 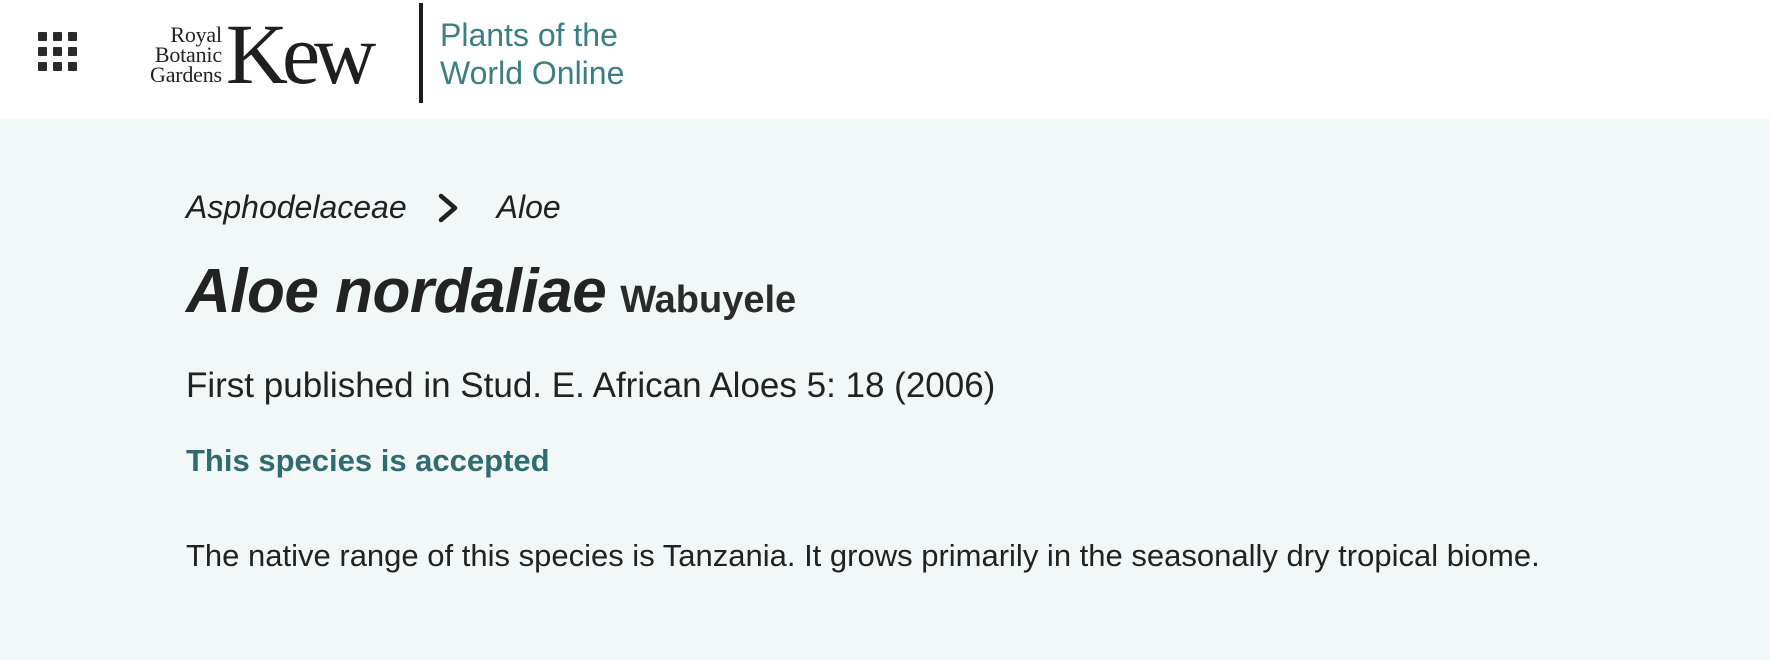 What do you see at coordinates (296, 207) in the screenshot?
I see `breadcrumb-family-link: Asphodelaceae` at bounding box center [296, 207].